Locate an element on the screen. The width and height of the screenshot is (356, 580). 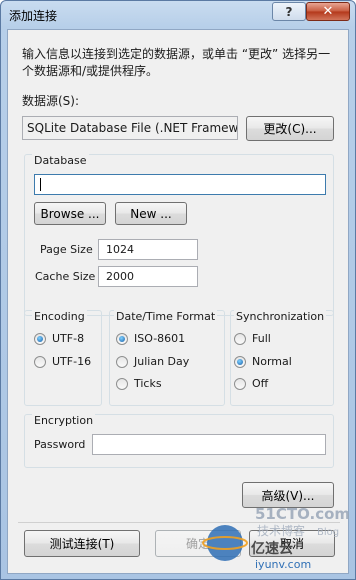
text-caret is located at coordinates (40, 184).